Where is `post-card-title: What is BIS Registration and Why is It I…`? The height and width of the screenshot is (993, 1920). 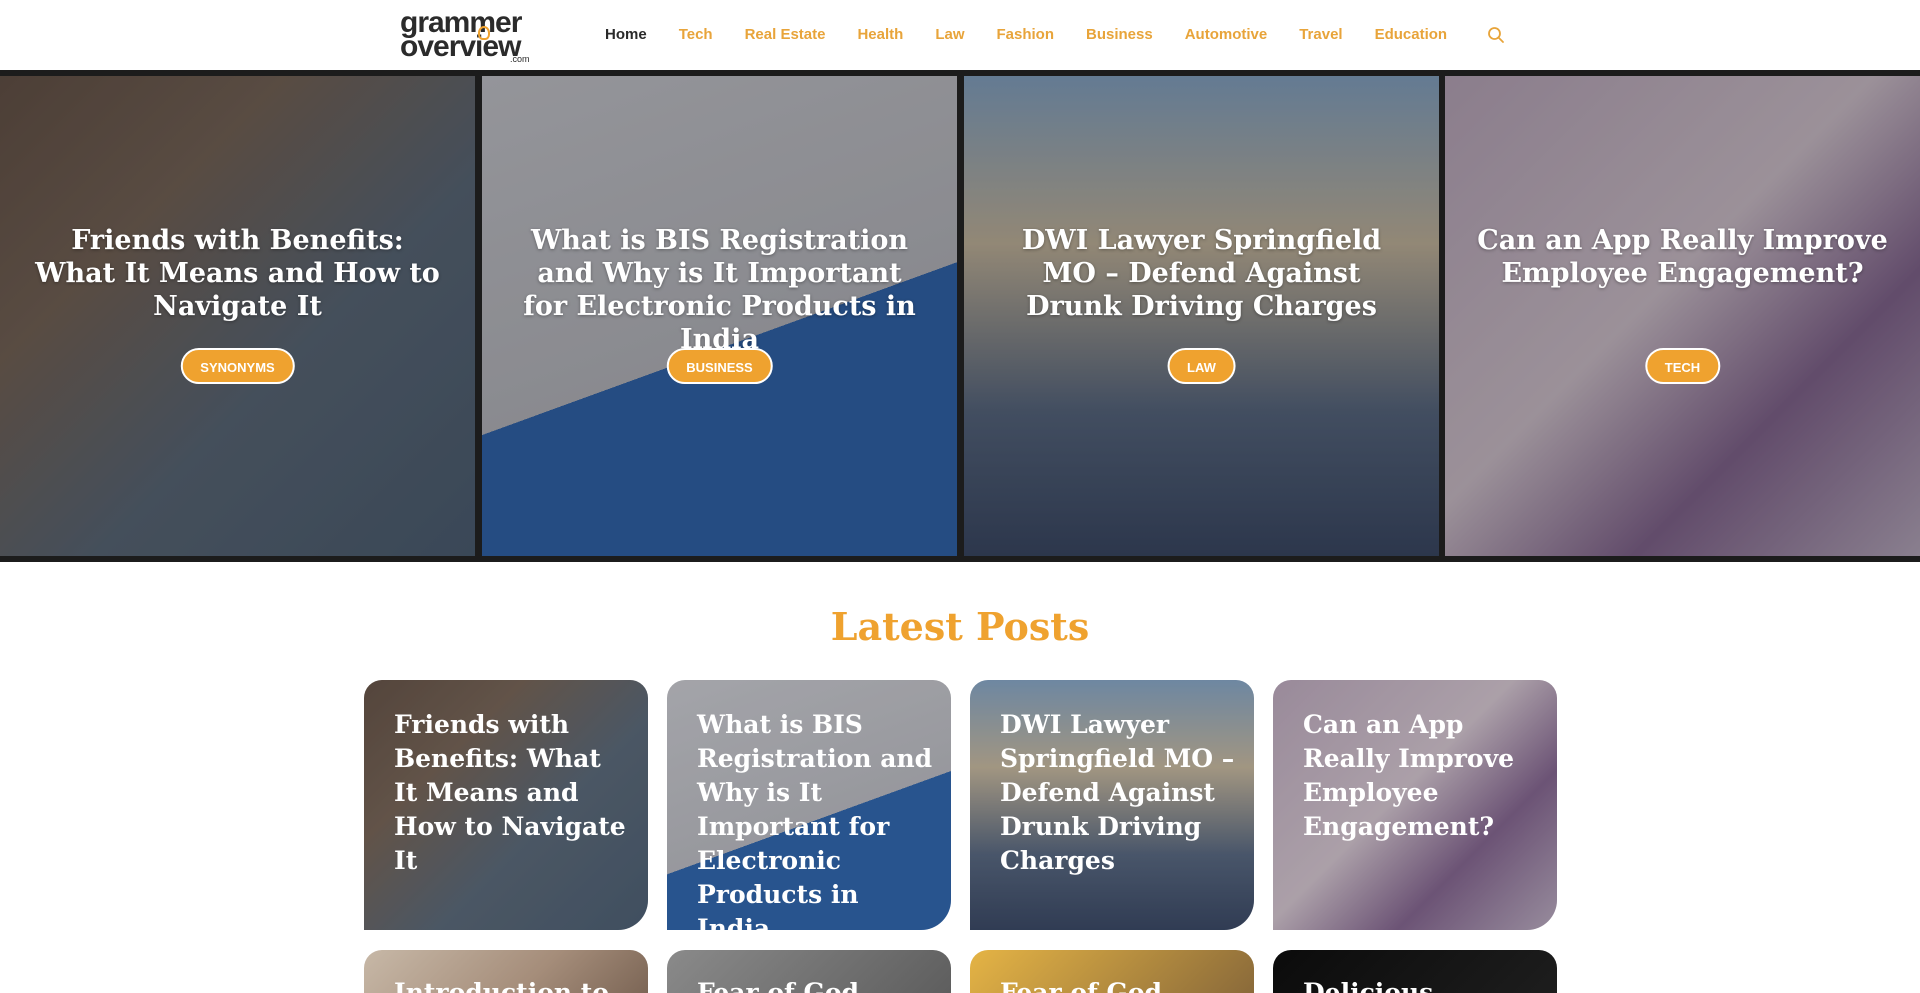 post-card-title: What is BIS Registration and Why is It I… is located at coordinates (815, 819).